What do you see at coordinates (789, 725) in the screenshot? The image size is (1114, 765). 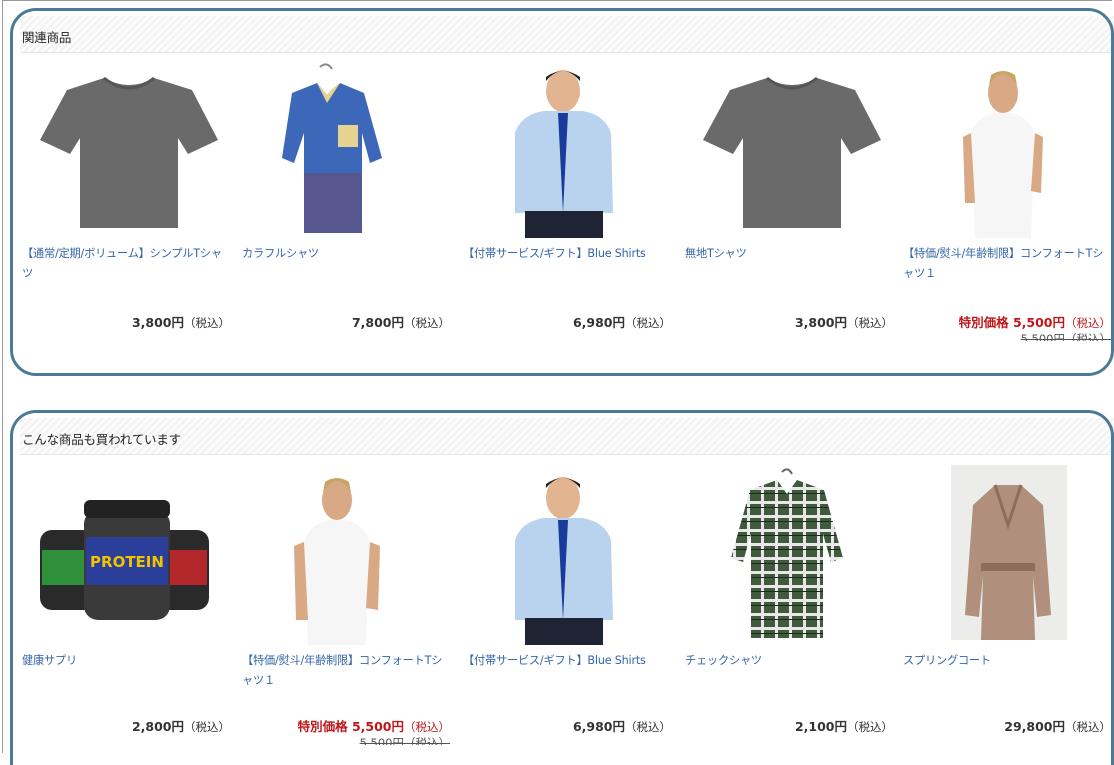 I see `product-price: 2,100円（税込）` at bounding box center [789, 725].